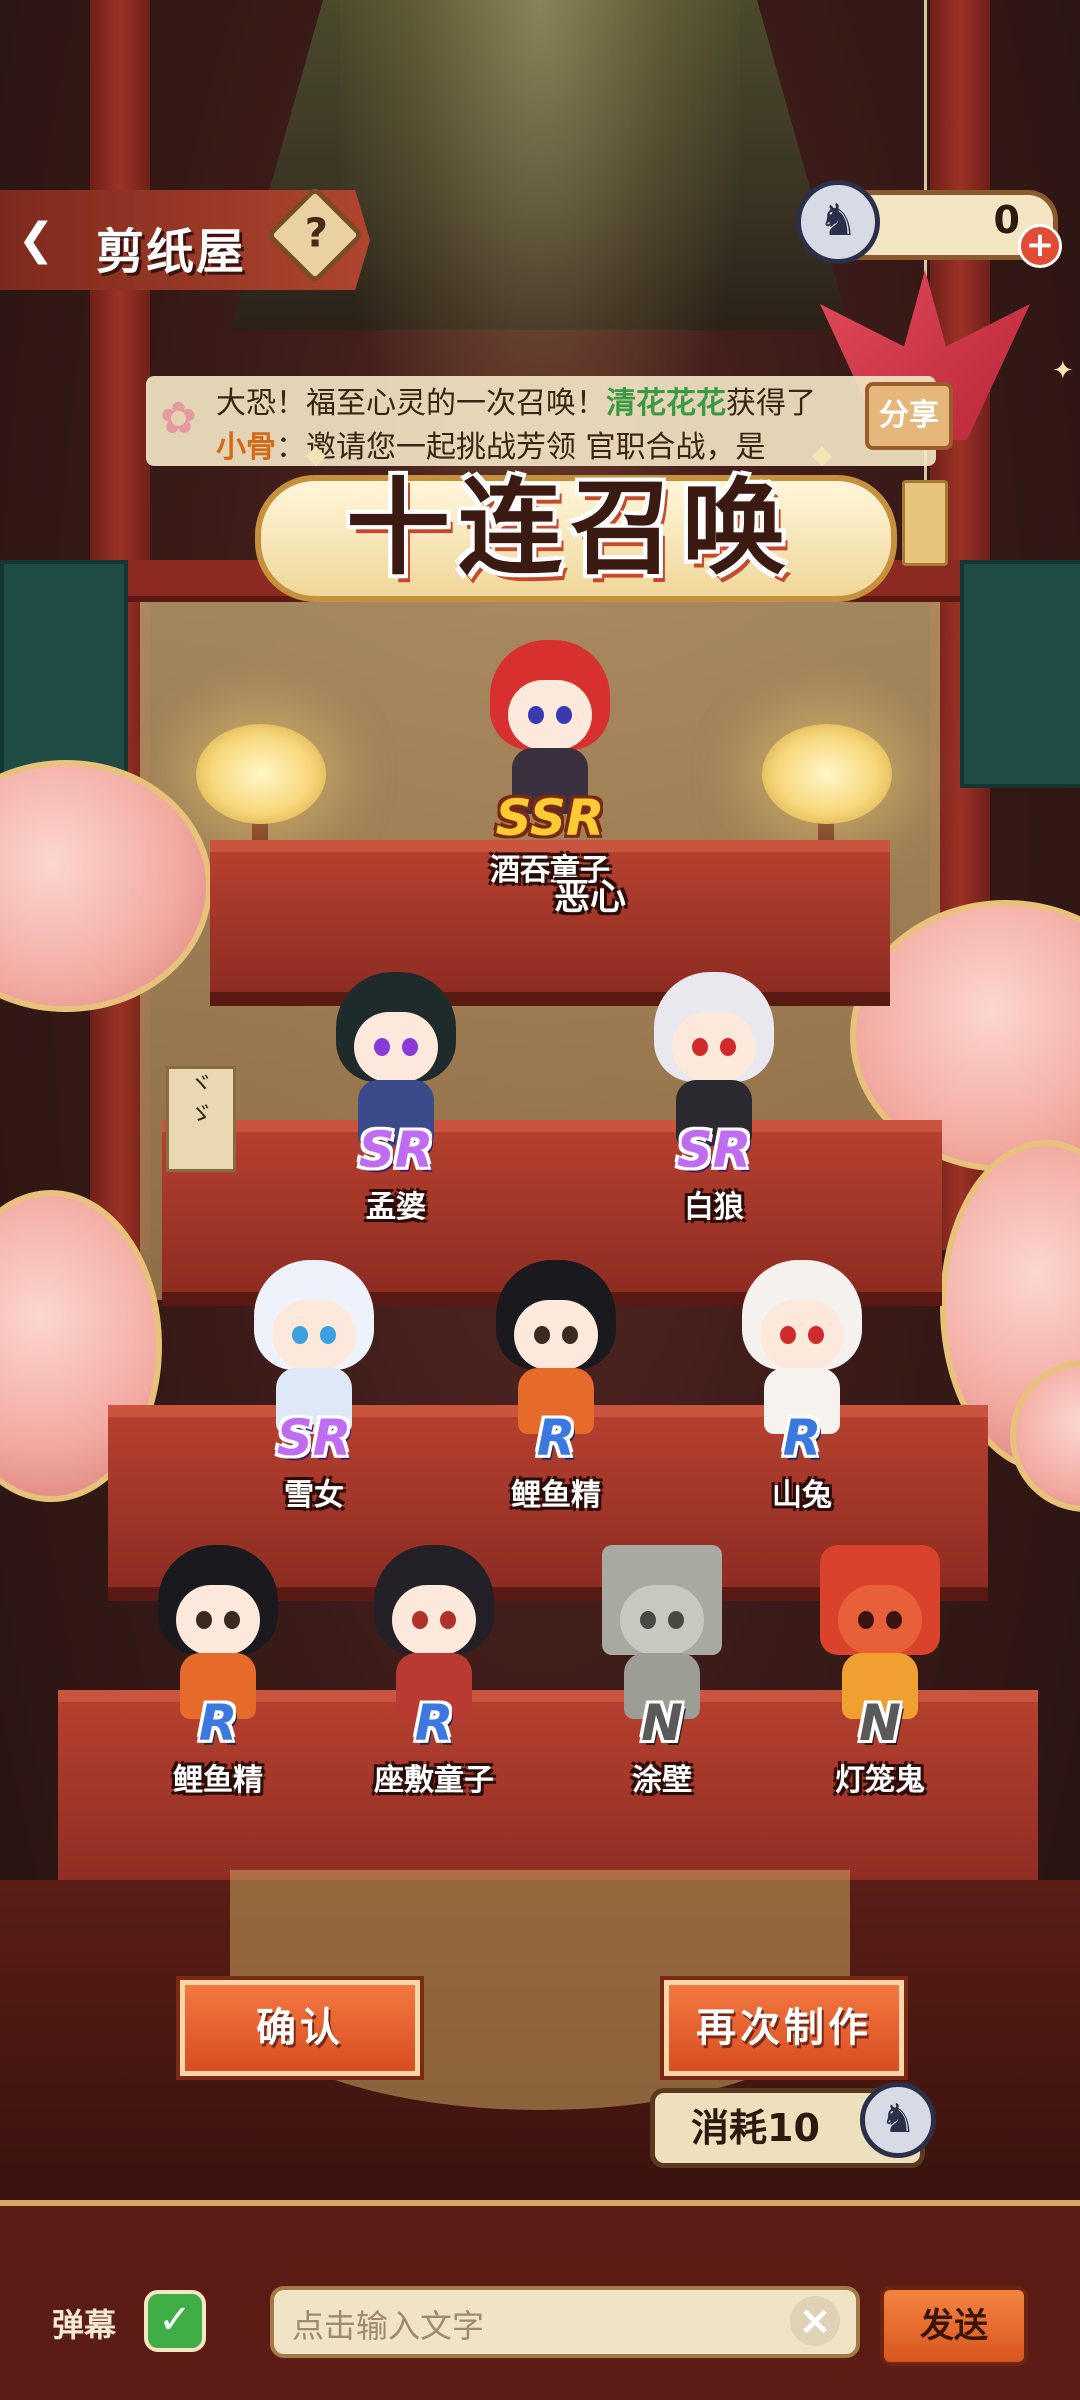 Image resolution: width=1080 pixels, height=2400 pixels. What do you see at coordinates (714, 1207) in the screenshot?
I see `character-name: 白狼` at bounding box center [714, 1207].